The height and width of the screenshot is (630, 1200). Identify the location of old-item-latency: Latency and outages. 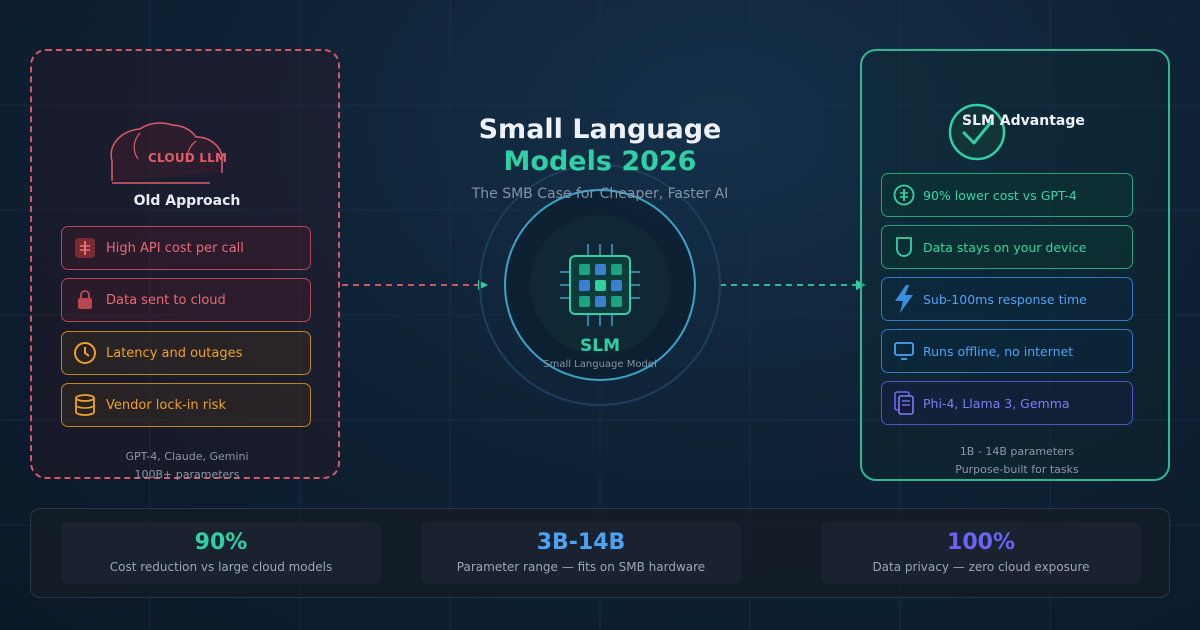
(186, 353).